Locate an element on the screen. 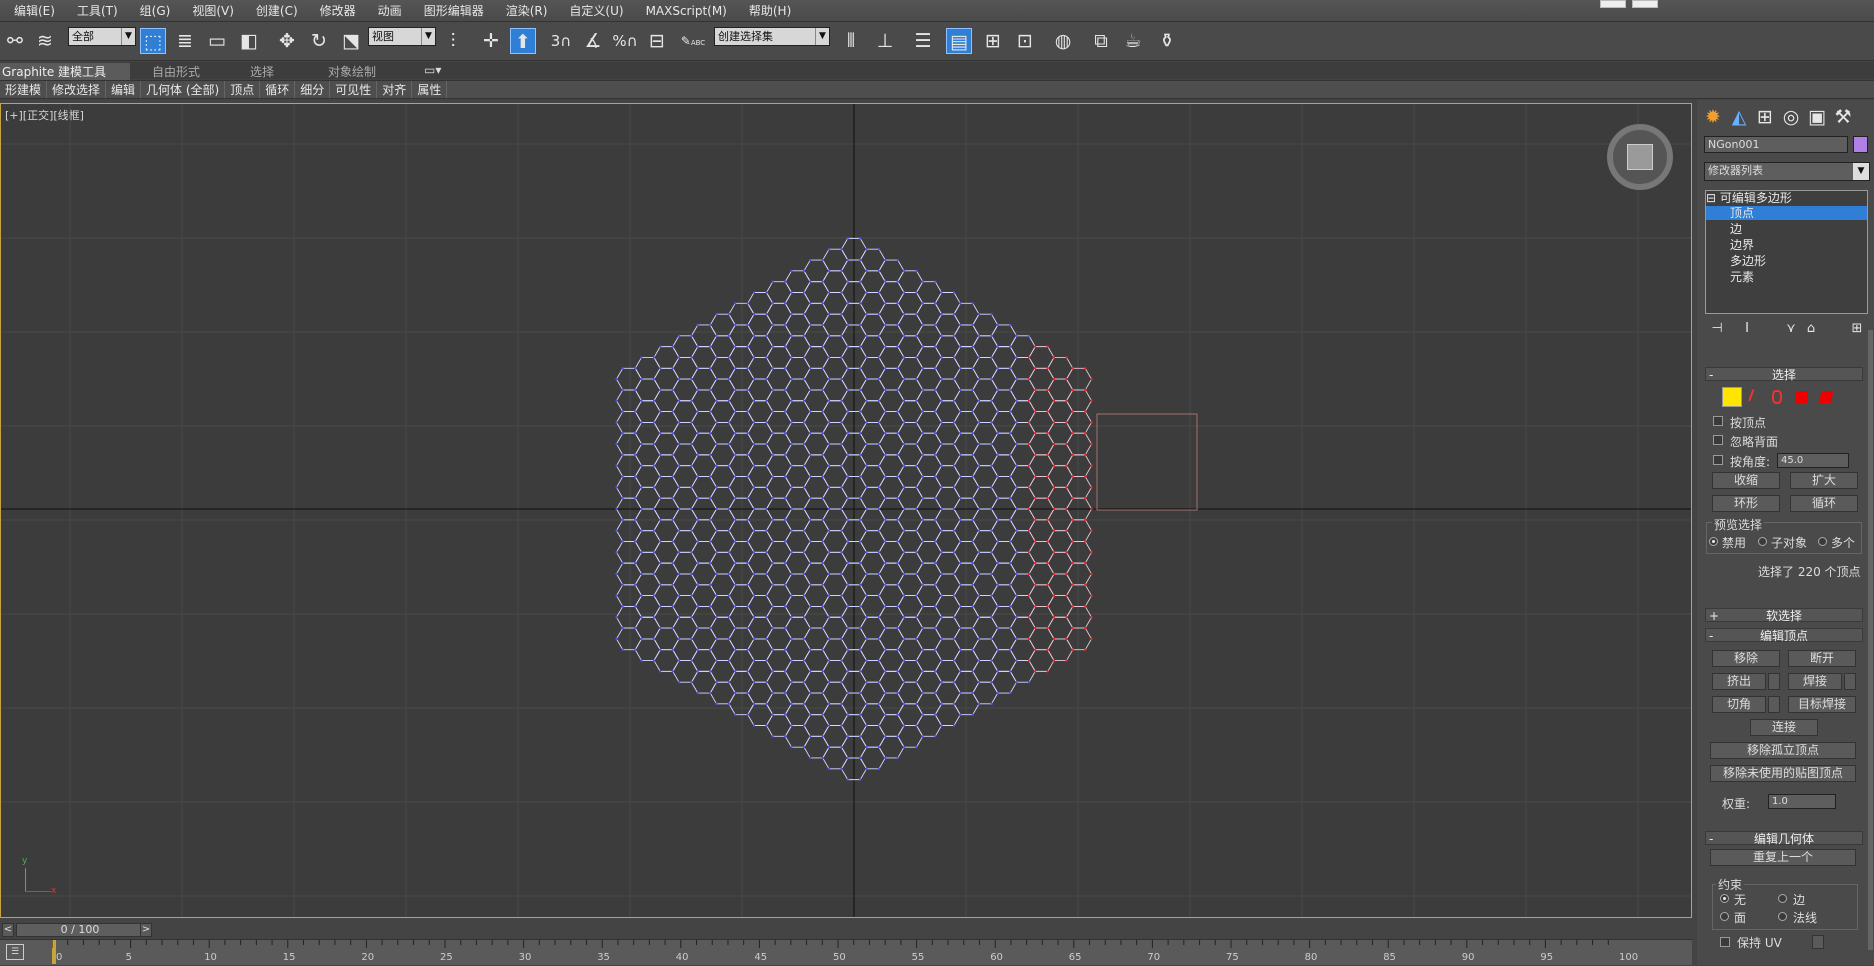 Image resolution: width=1874 pixels, height=966 pixels. break-button: 断开 is located at coordinates (1822, 658).